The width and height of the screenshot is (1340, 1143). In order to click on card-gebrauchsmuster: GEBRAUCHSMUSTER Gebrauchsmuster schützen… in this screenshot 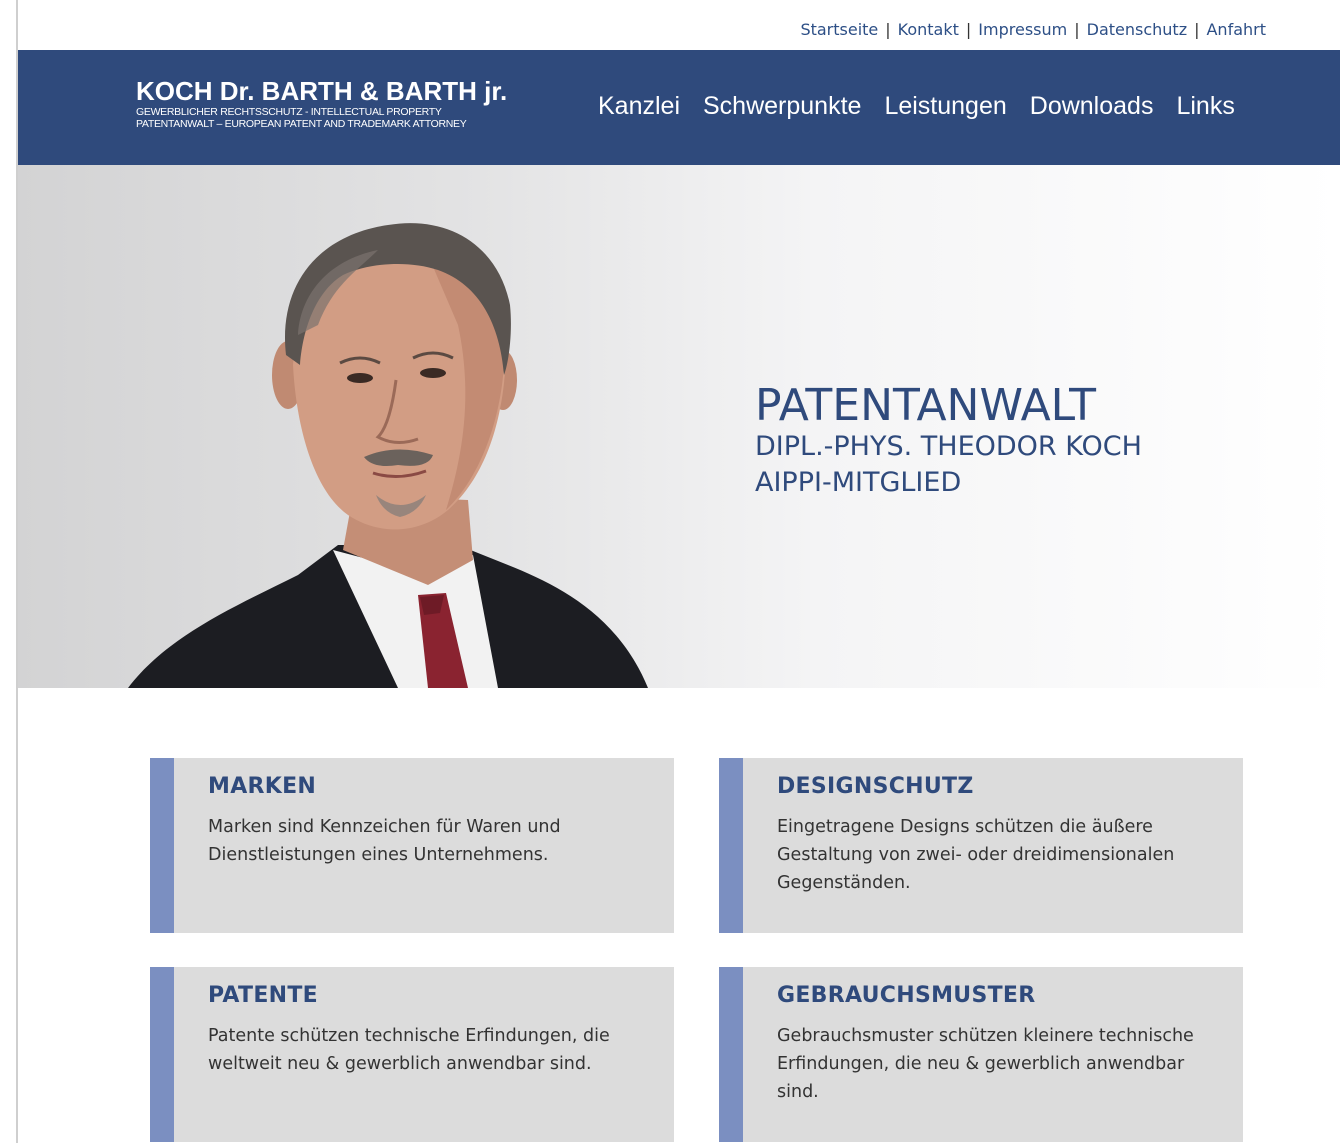, I will do `click(981, 1054)`.